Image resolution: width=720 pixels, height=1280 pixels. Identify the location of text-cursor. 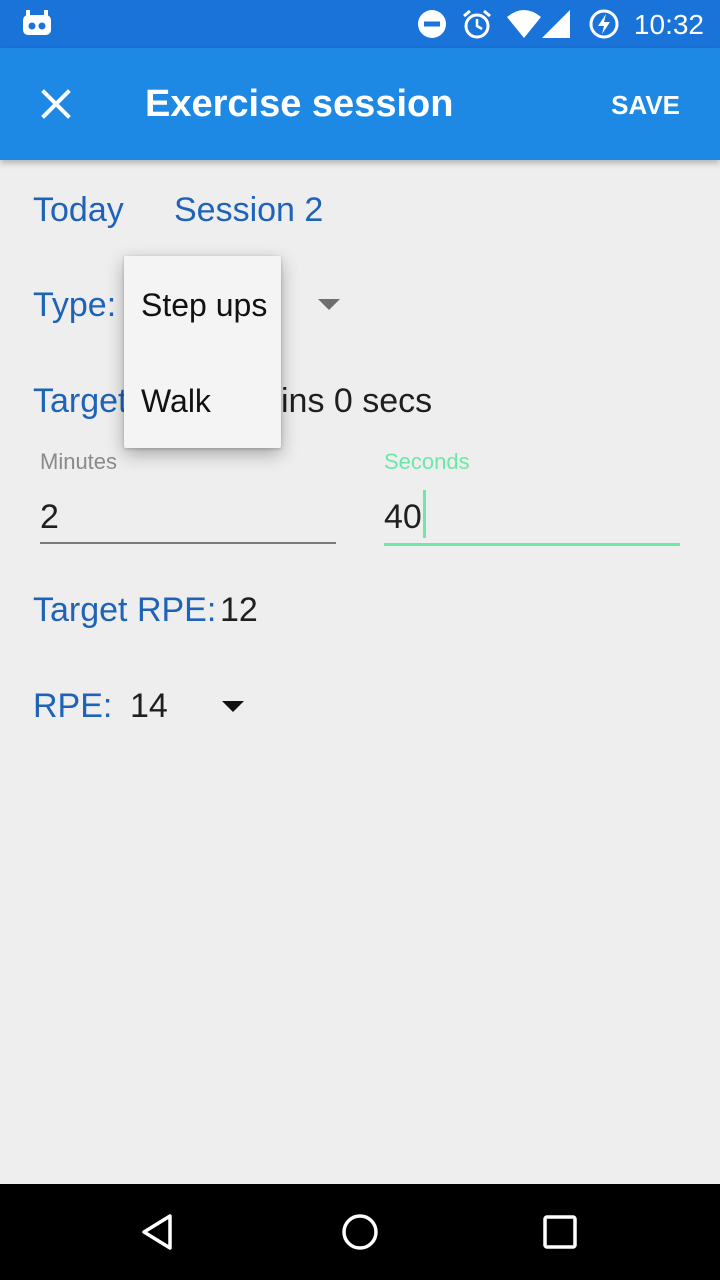
(424, 514).